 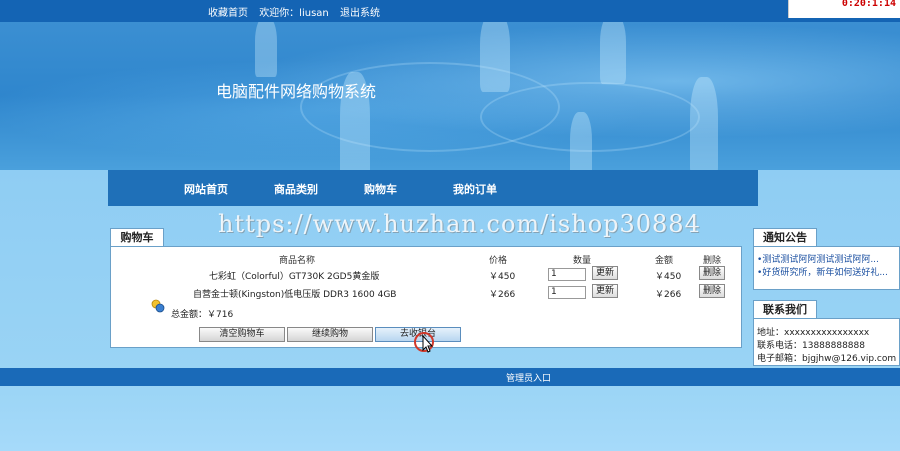 What do you see at coordinates (450, 377) in the screenshot?
I see `footer-bar: 管理员入口` at bounding box center [450, 377].